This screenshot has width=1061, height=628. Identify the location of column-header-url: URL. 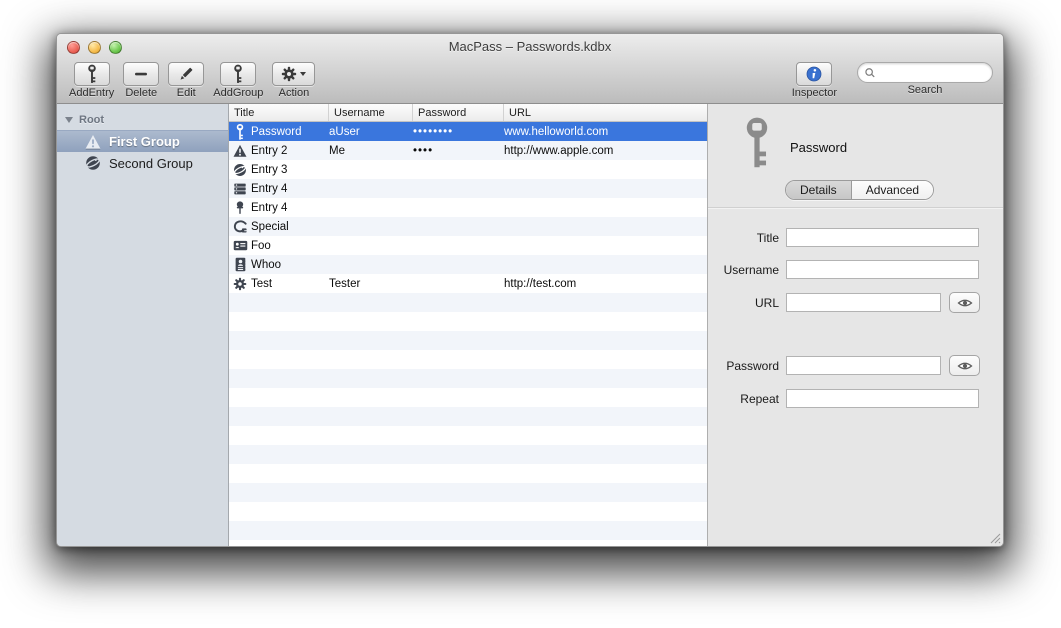
(605, 112).